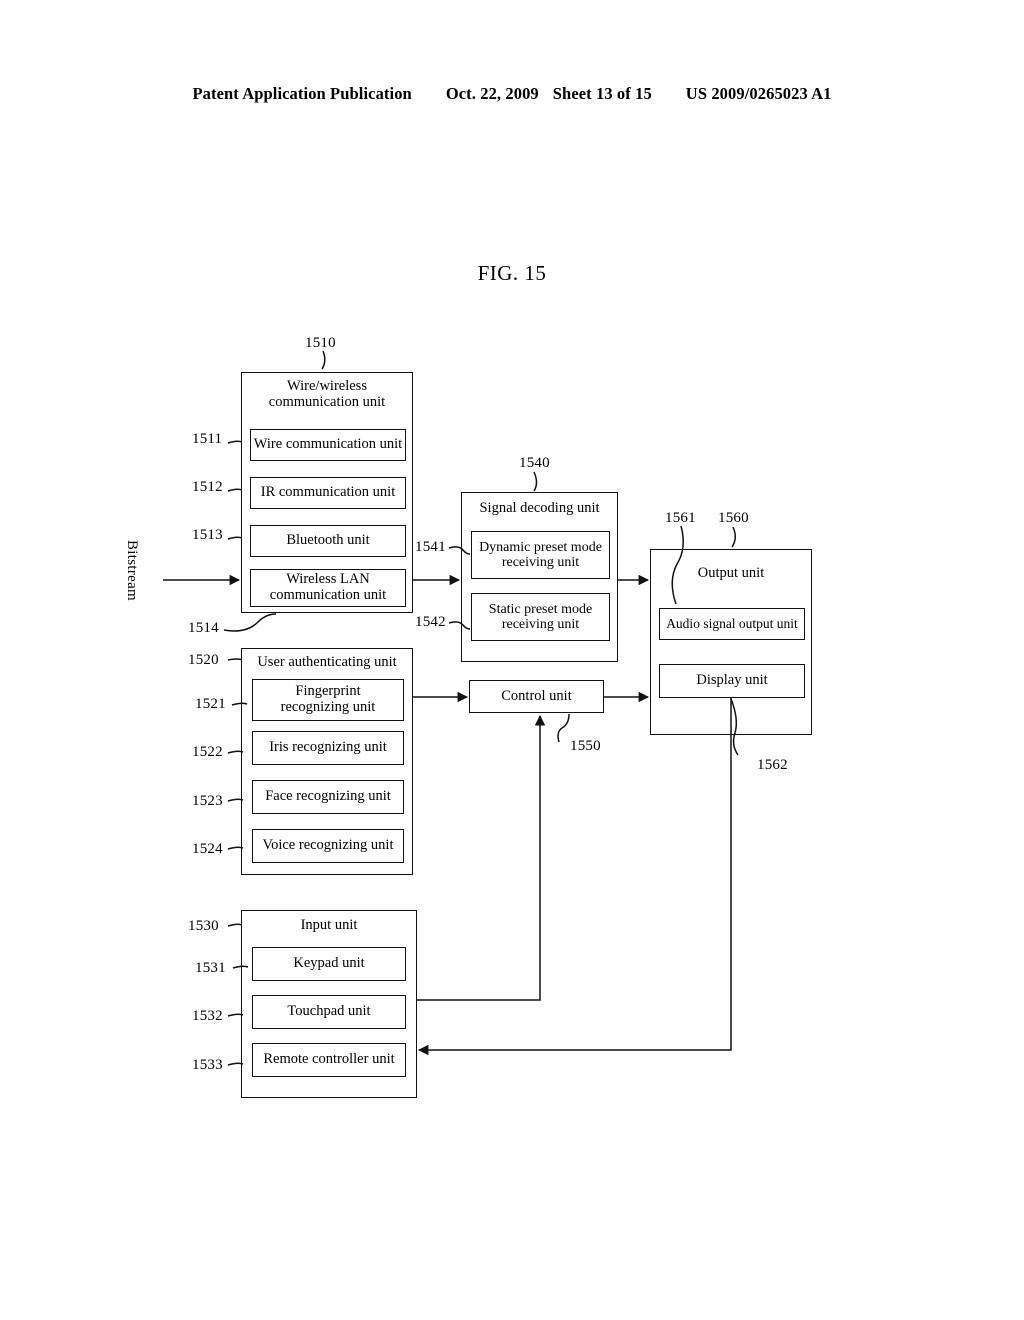 Image resolution: width=1024 pixels, height=1320 pixels. I want to click on block-touchpad-unit: Touchpad unit, so click(329, 1012).